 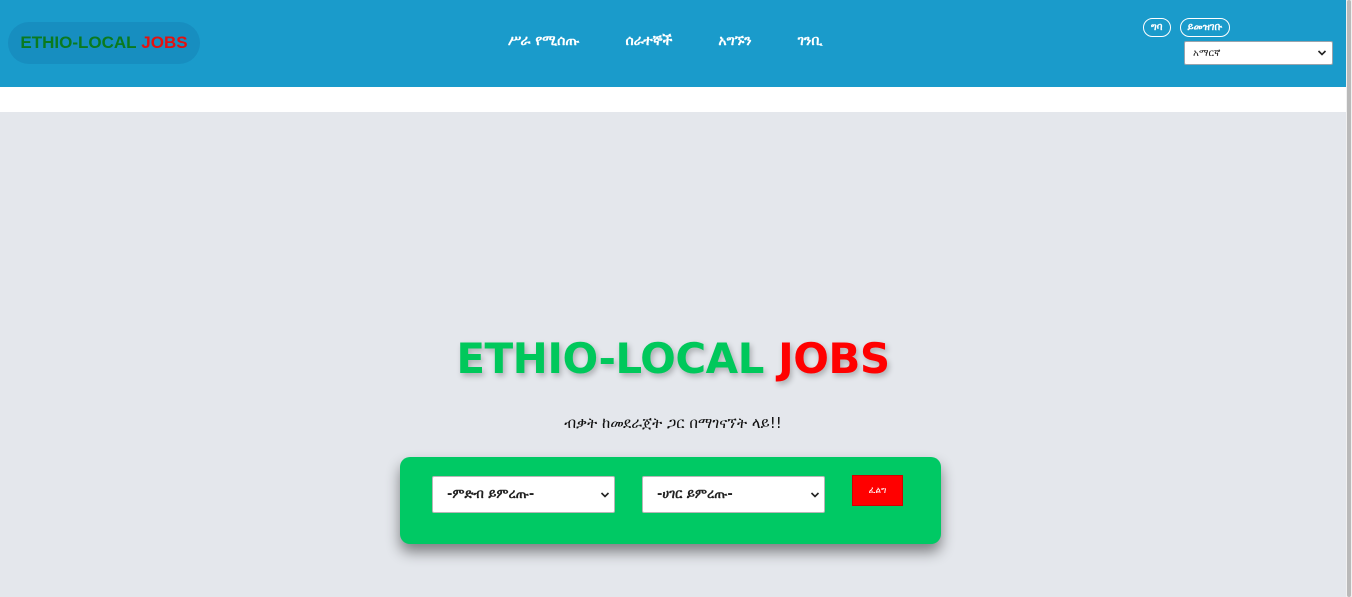 I want to click on logo-text-jobs: JOBS, so click(x=164, y=42).